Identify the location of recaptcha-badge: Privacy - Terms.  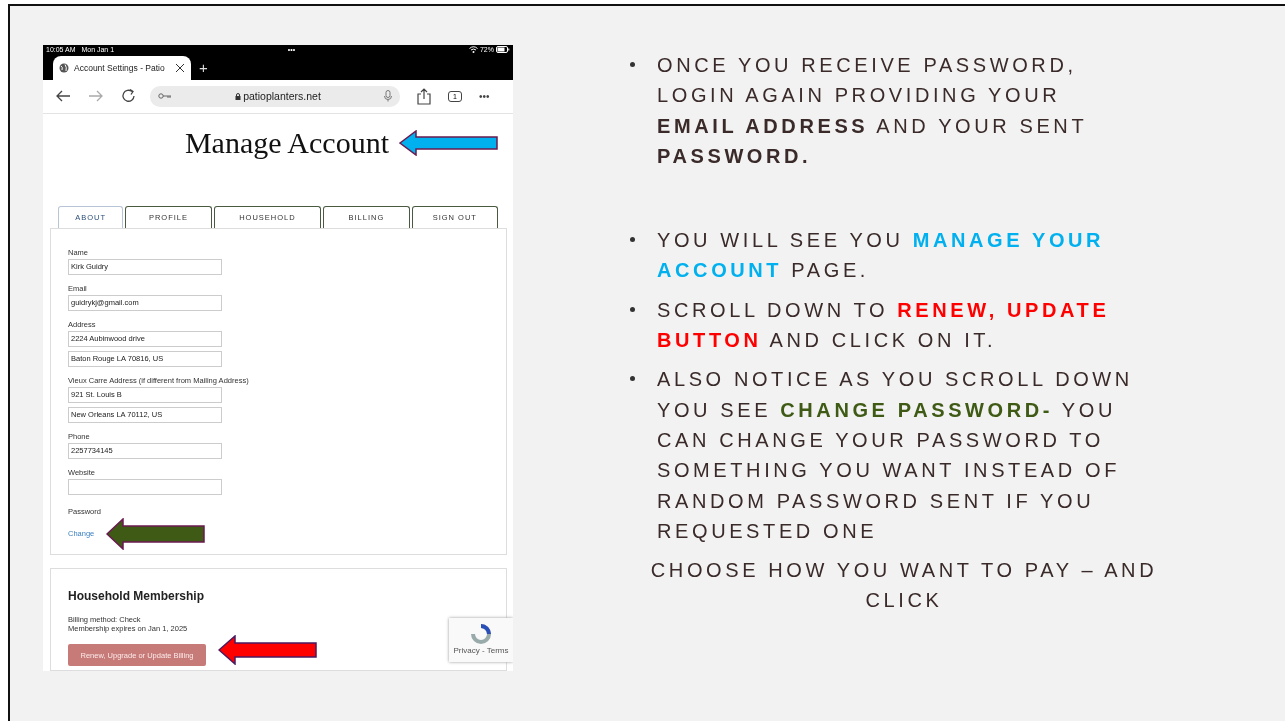
(481, 639).